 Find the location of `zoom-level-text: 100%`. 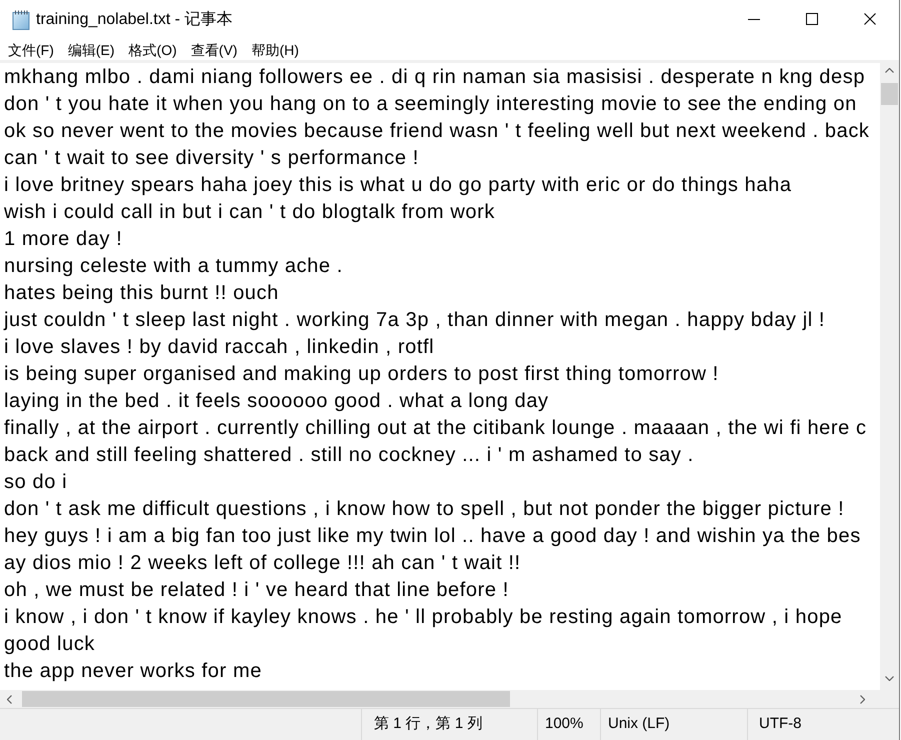

zoom-level-text: 100% is located at coordinates (564, 724).